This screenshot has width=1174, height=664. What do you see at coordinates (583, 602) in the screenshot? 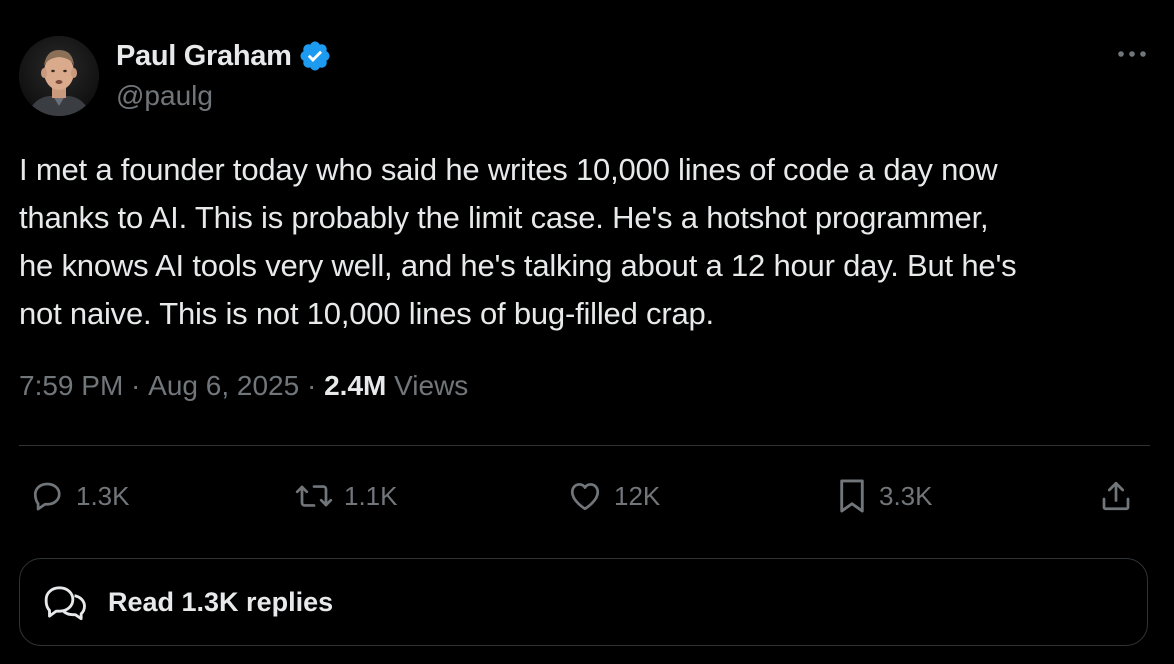
I see `read-replies-button: Read 1.3K replies` at bounding box center [583, 602].